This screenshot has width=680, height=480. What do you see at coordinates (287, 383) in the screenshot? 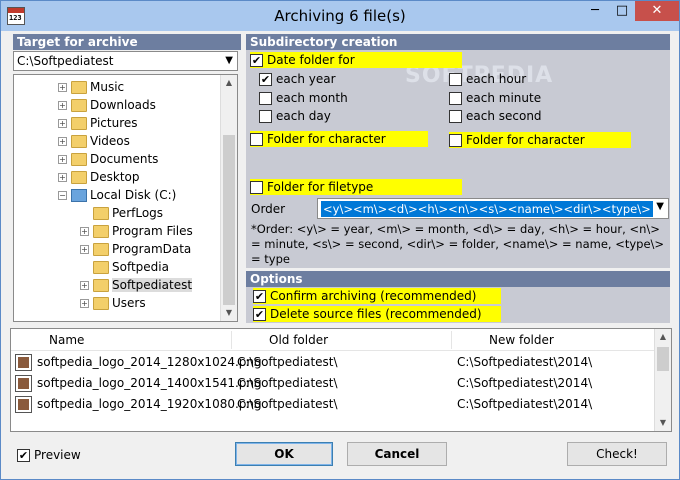
I see `old-folder: C:\Softpediatest\` at bounding box center [287, 383].